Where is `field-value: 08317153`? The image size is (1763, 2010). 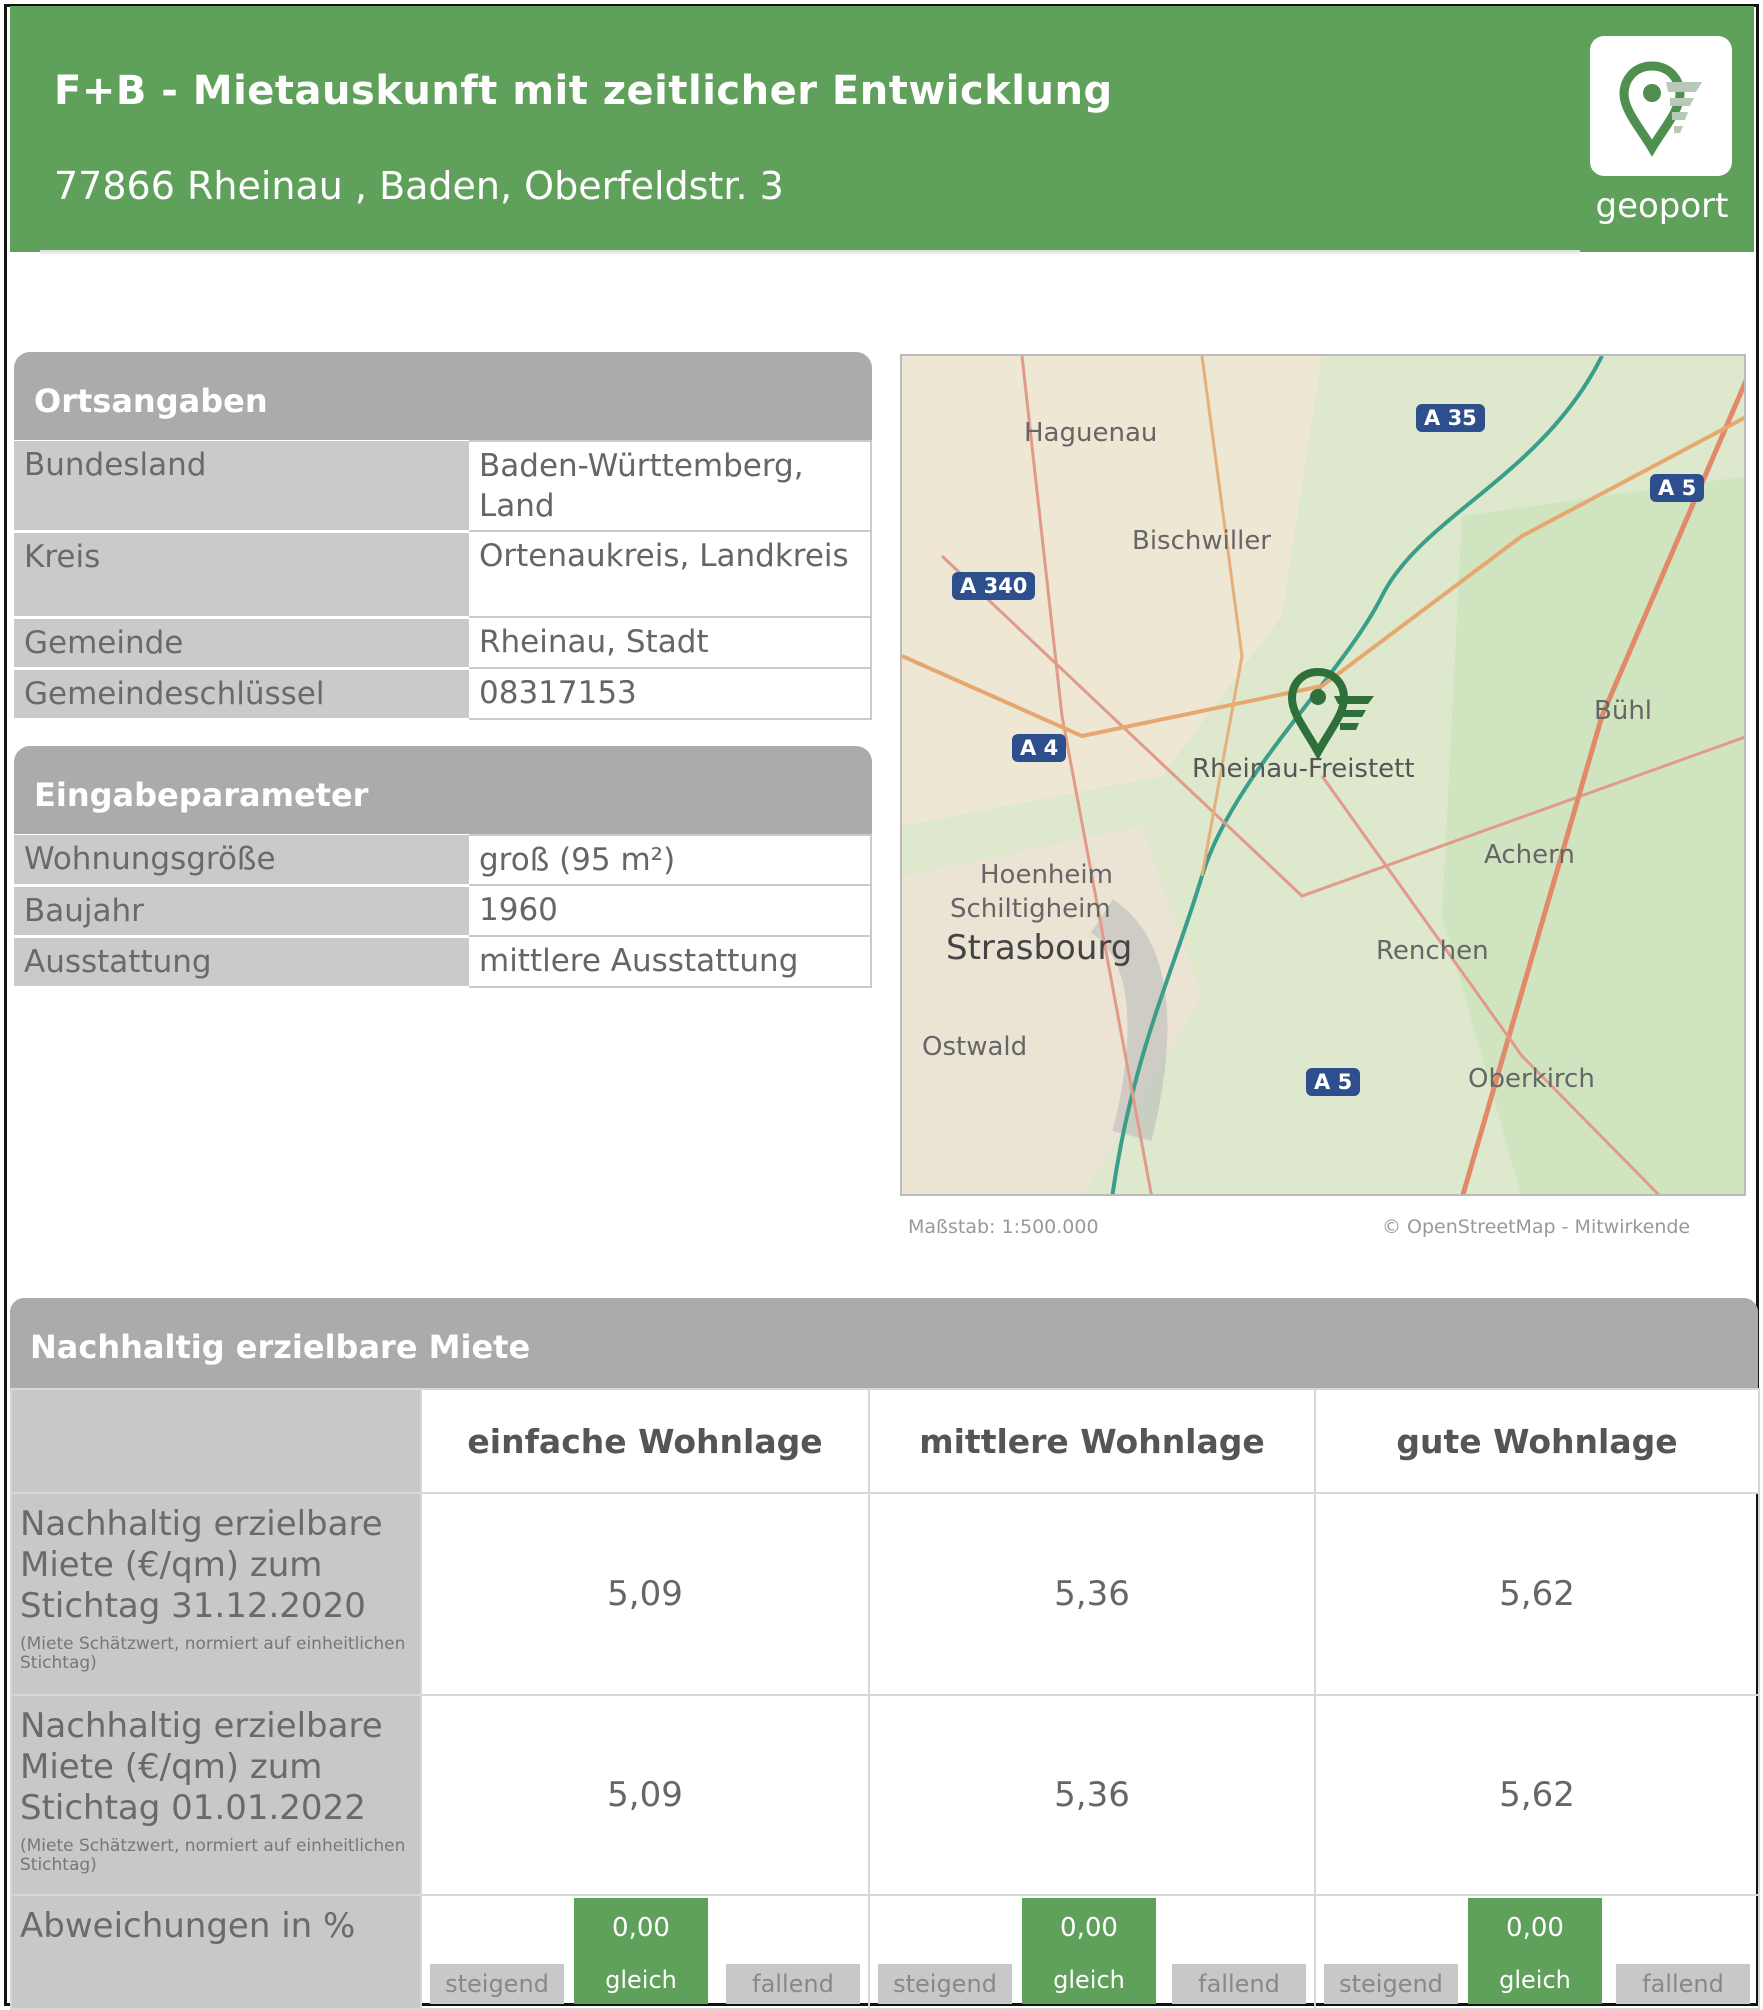 field-value: 08317153 is located at coordinates (670, 693).